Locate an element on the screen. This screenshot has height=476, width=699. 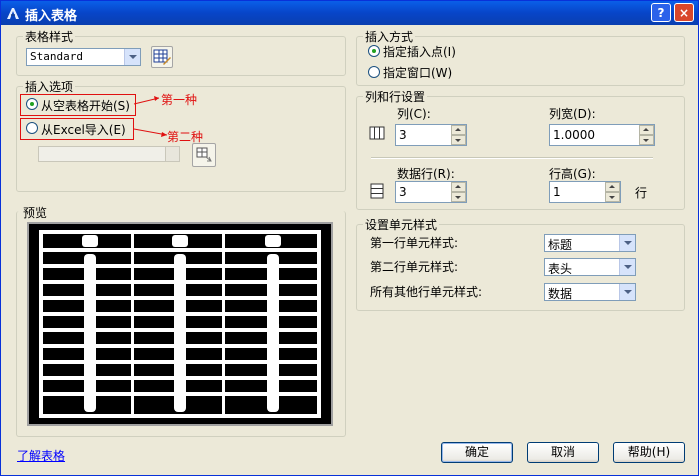
title-bar: 插入表格 ? × is located at coordinates (349, 13).